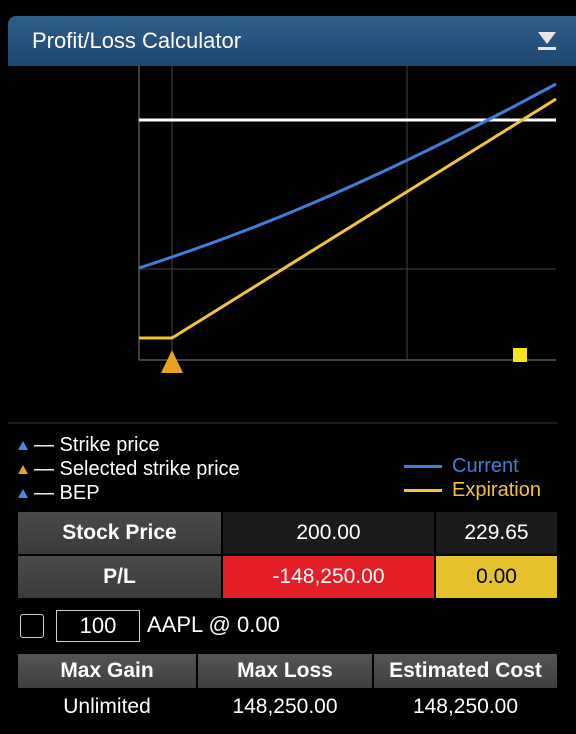  Describe the element at coordinates (23, 446) in the screenshot. I see `strike-price-icon` at that location.